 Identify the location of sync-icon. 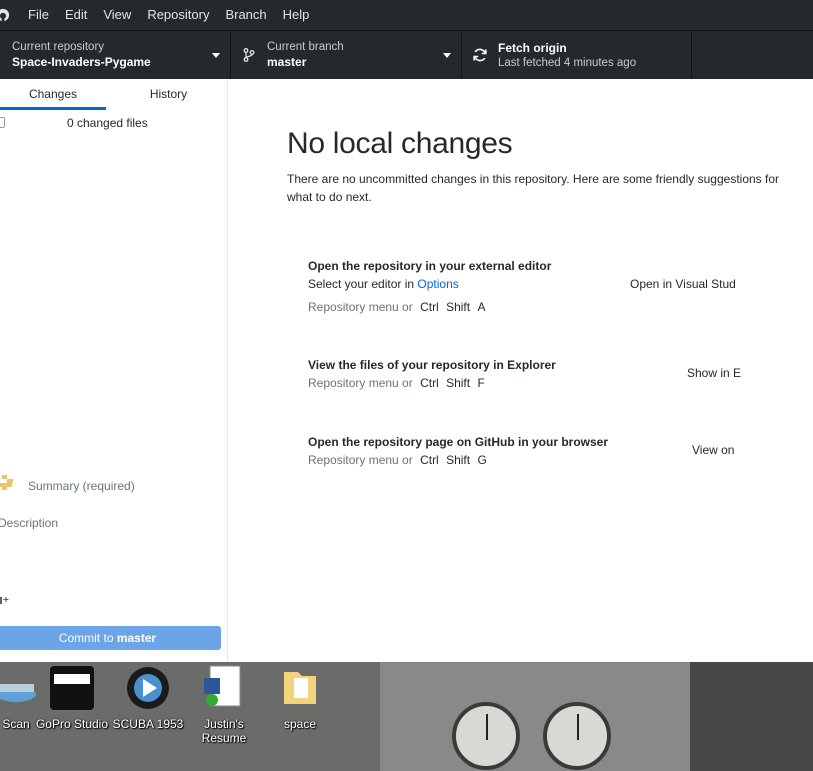
(480, 55).